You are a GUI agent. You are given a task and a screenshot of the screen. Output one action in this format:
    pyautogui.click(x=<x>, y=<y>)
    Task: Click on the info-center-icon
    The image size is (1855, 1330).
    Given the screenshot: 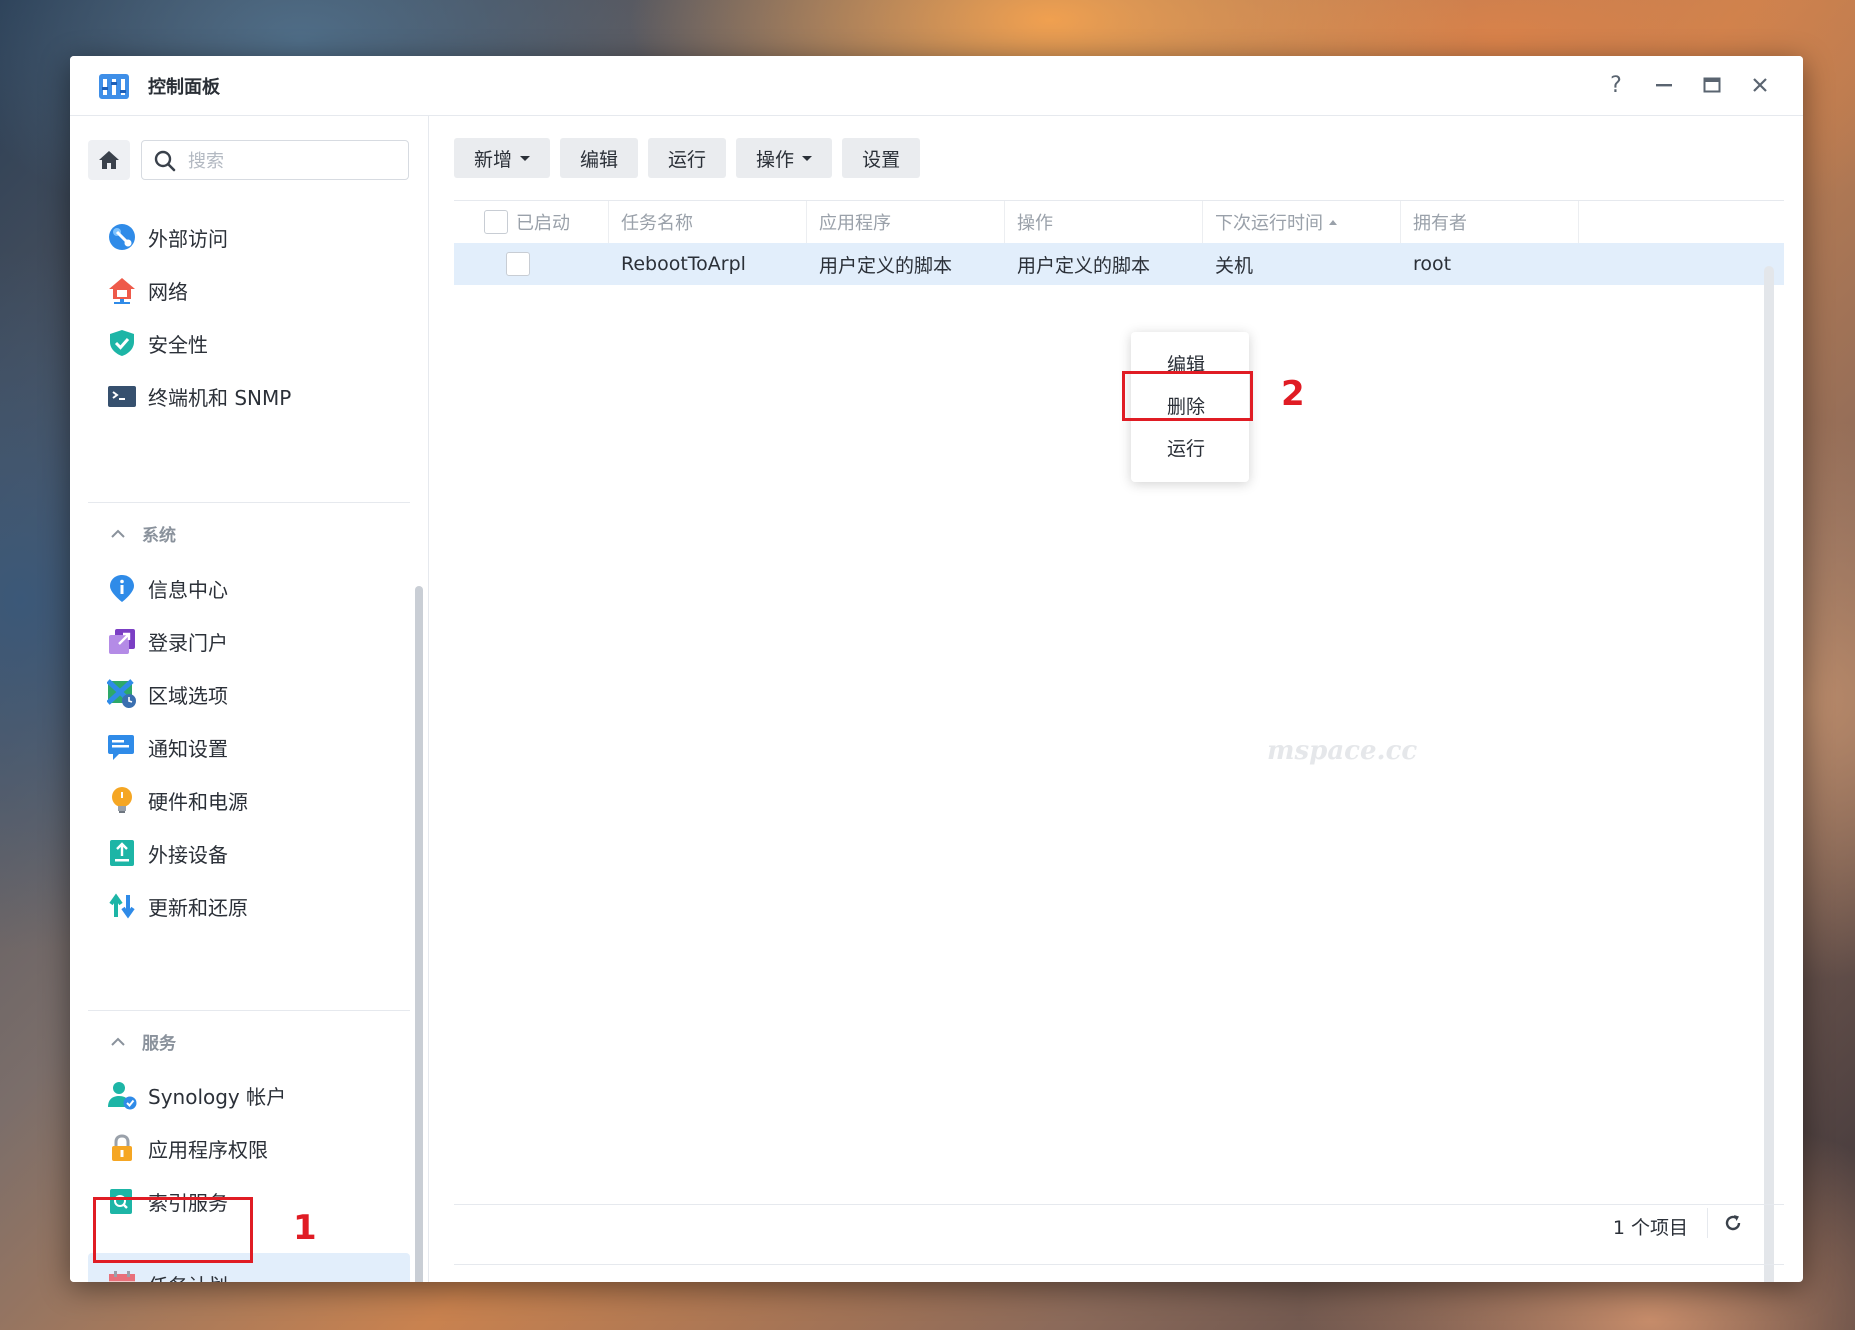 What is the action you would take?
    pyautogui.click(x=122, y=588)
    